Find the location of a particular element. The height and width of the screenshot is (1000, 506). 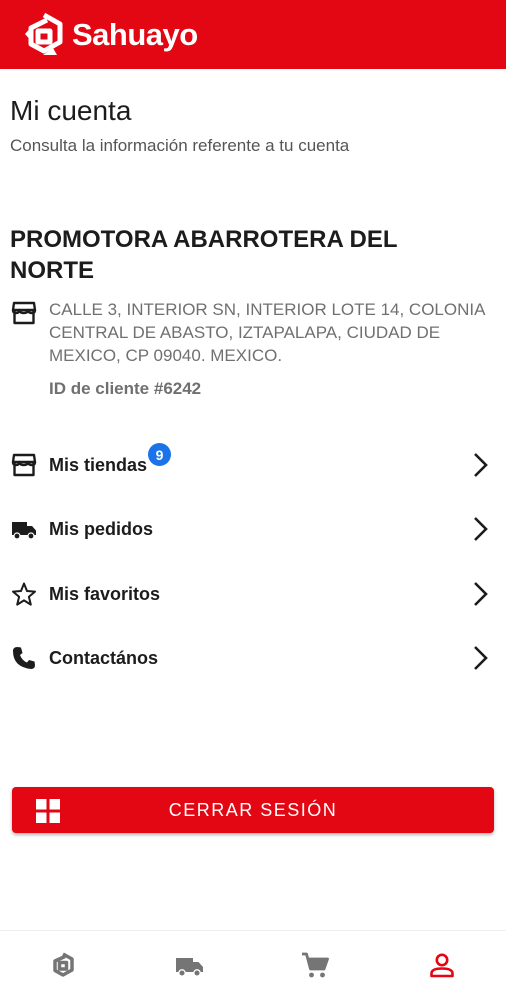

app-header: Sahuayo is located at coordinates (253, 34).